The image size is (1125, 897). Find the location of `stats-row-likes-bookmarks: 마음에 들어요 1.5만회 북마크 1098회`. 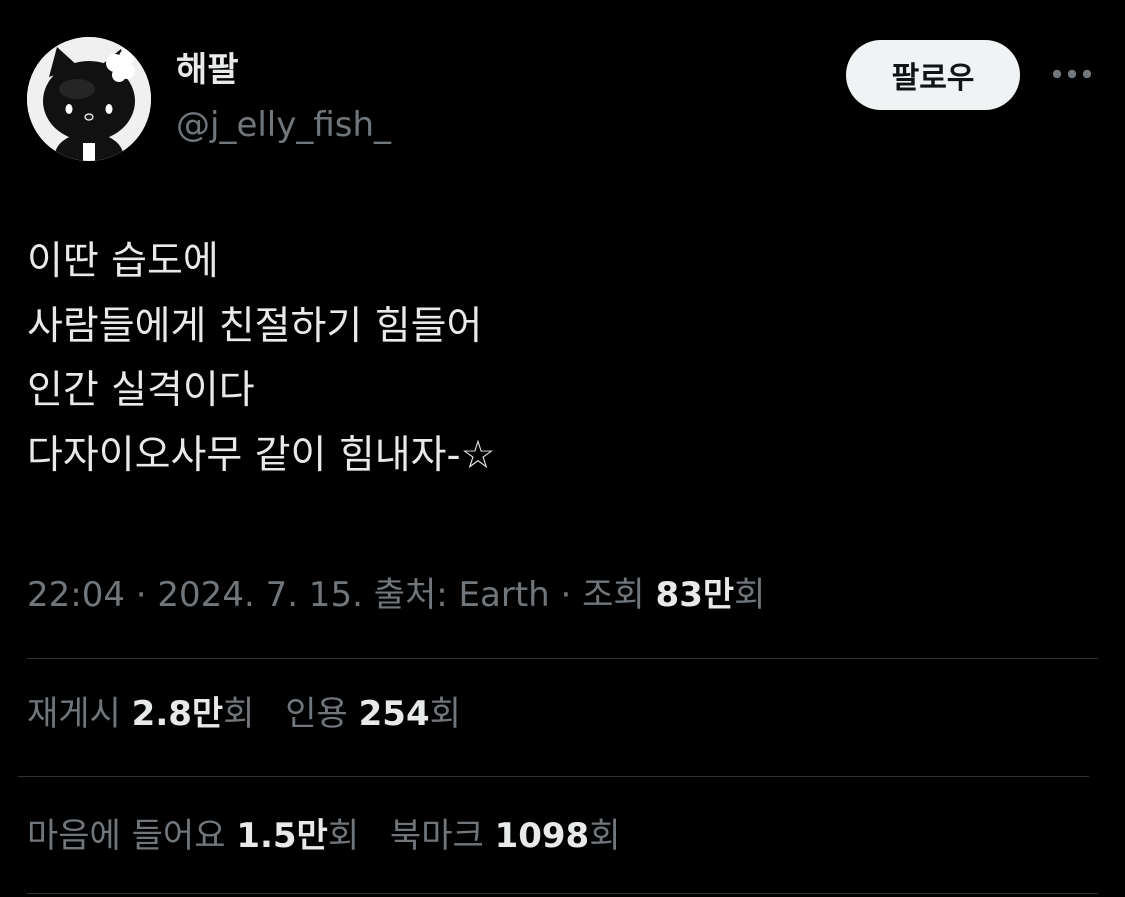

stats-row-likes-bookmarks: 마음에 들어요 1.5만회 북마크 1098회 is located at coordinates (334, 836).